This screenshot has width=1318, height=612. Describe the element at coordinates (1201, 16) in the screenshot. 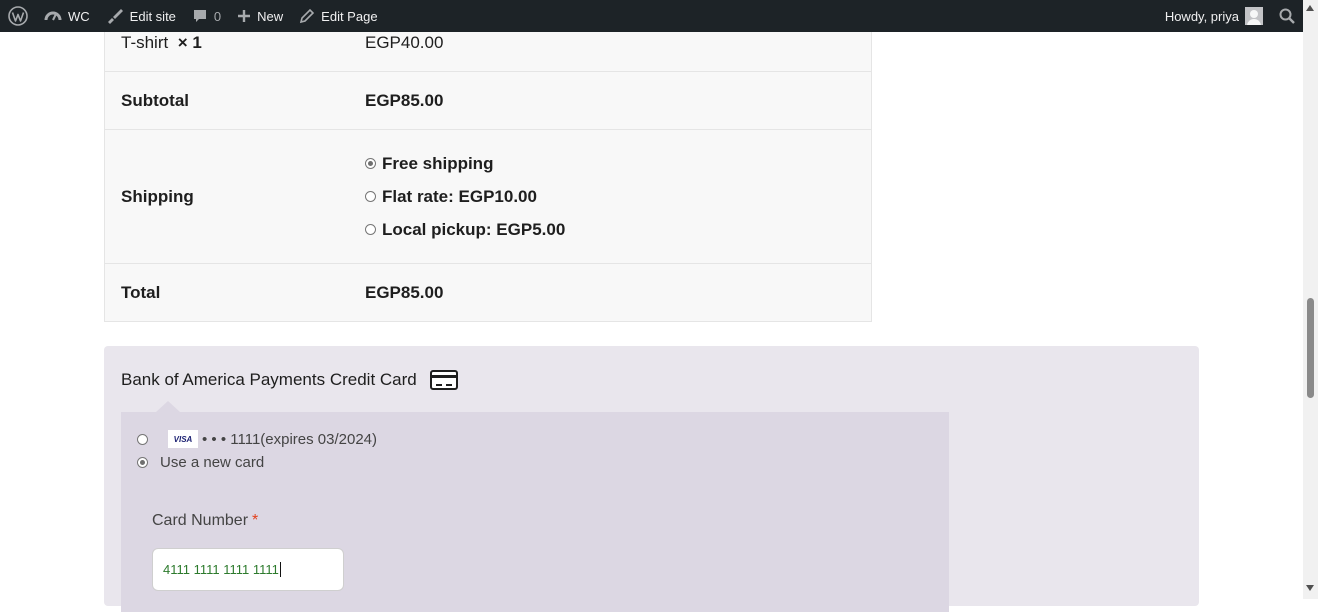

I see `howdy-label: Howdy, priya` at that location.